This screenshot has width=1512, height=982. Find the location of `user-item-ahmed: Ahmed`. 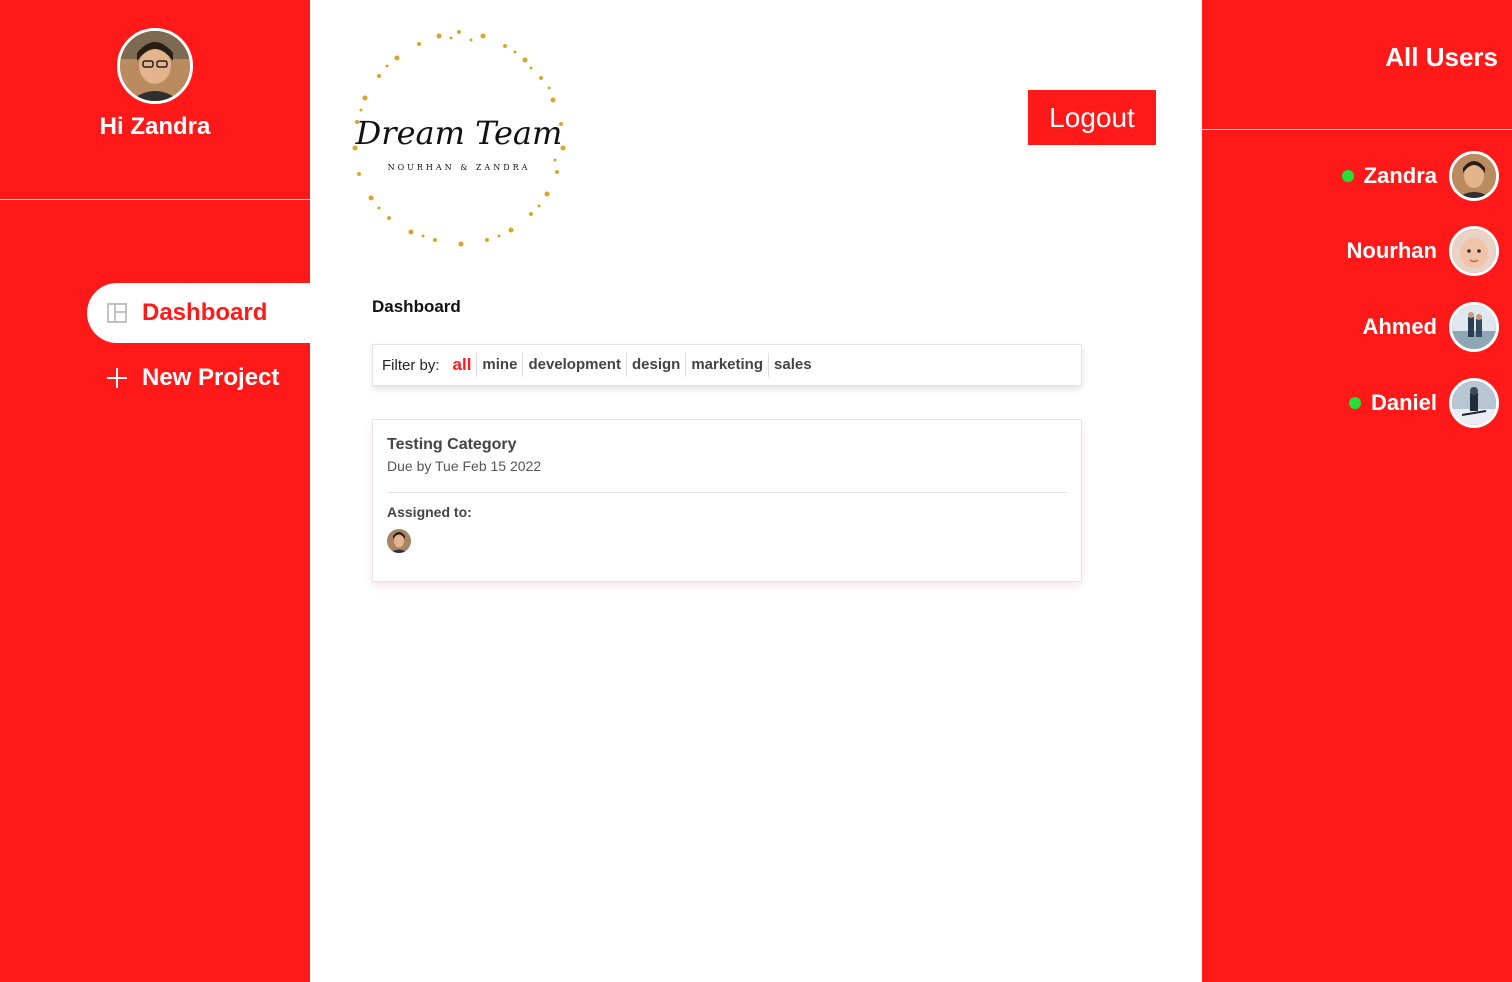

user-item-ahmed: Ahmed is located at coordinates (1430, 327).